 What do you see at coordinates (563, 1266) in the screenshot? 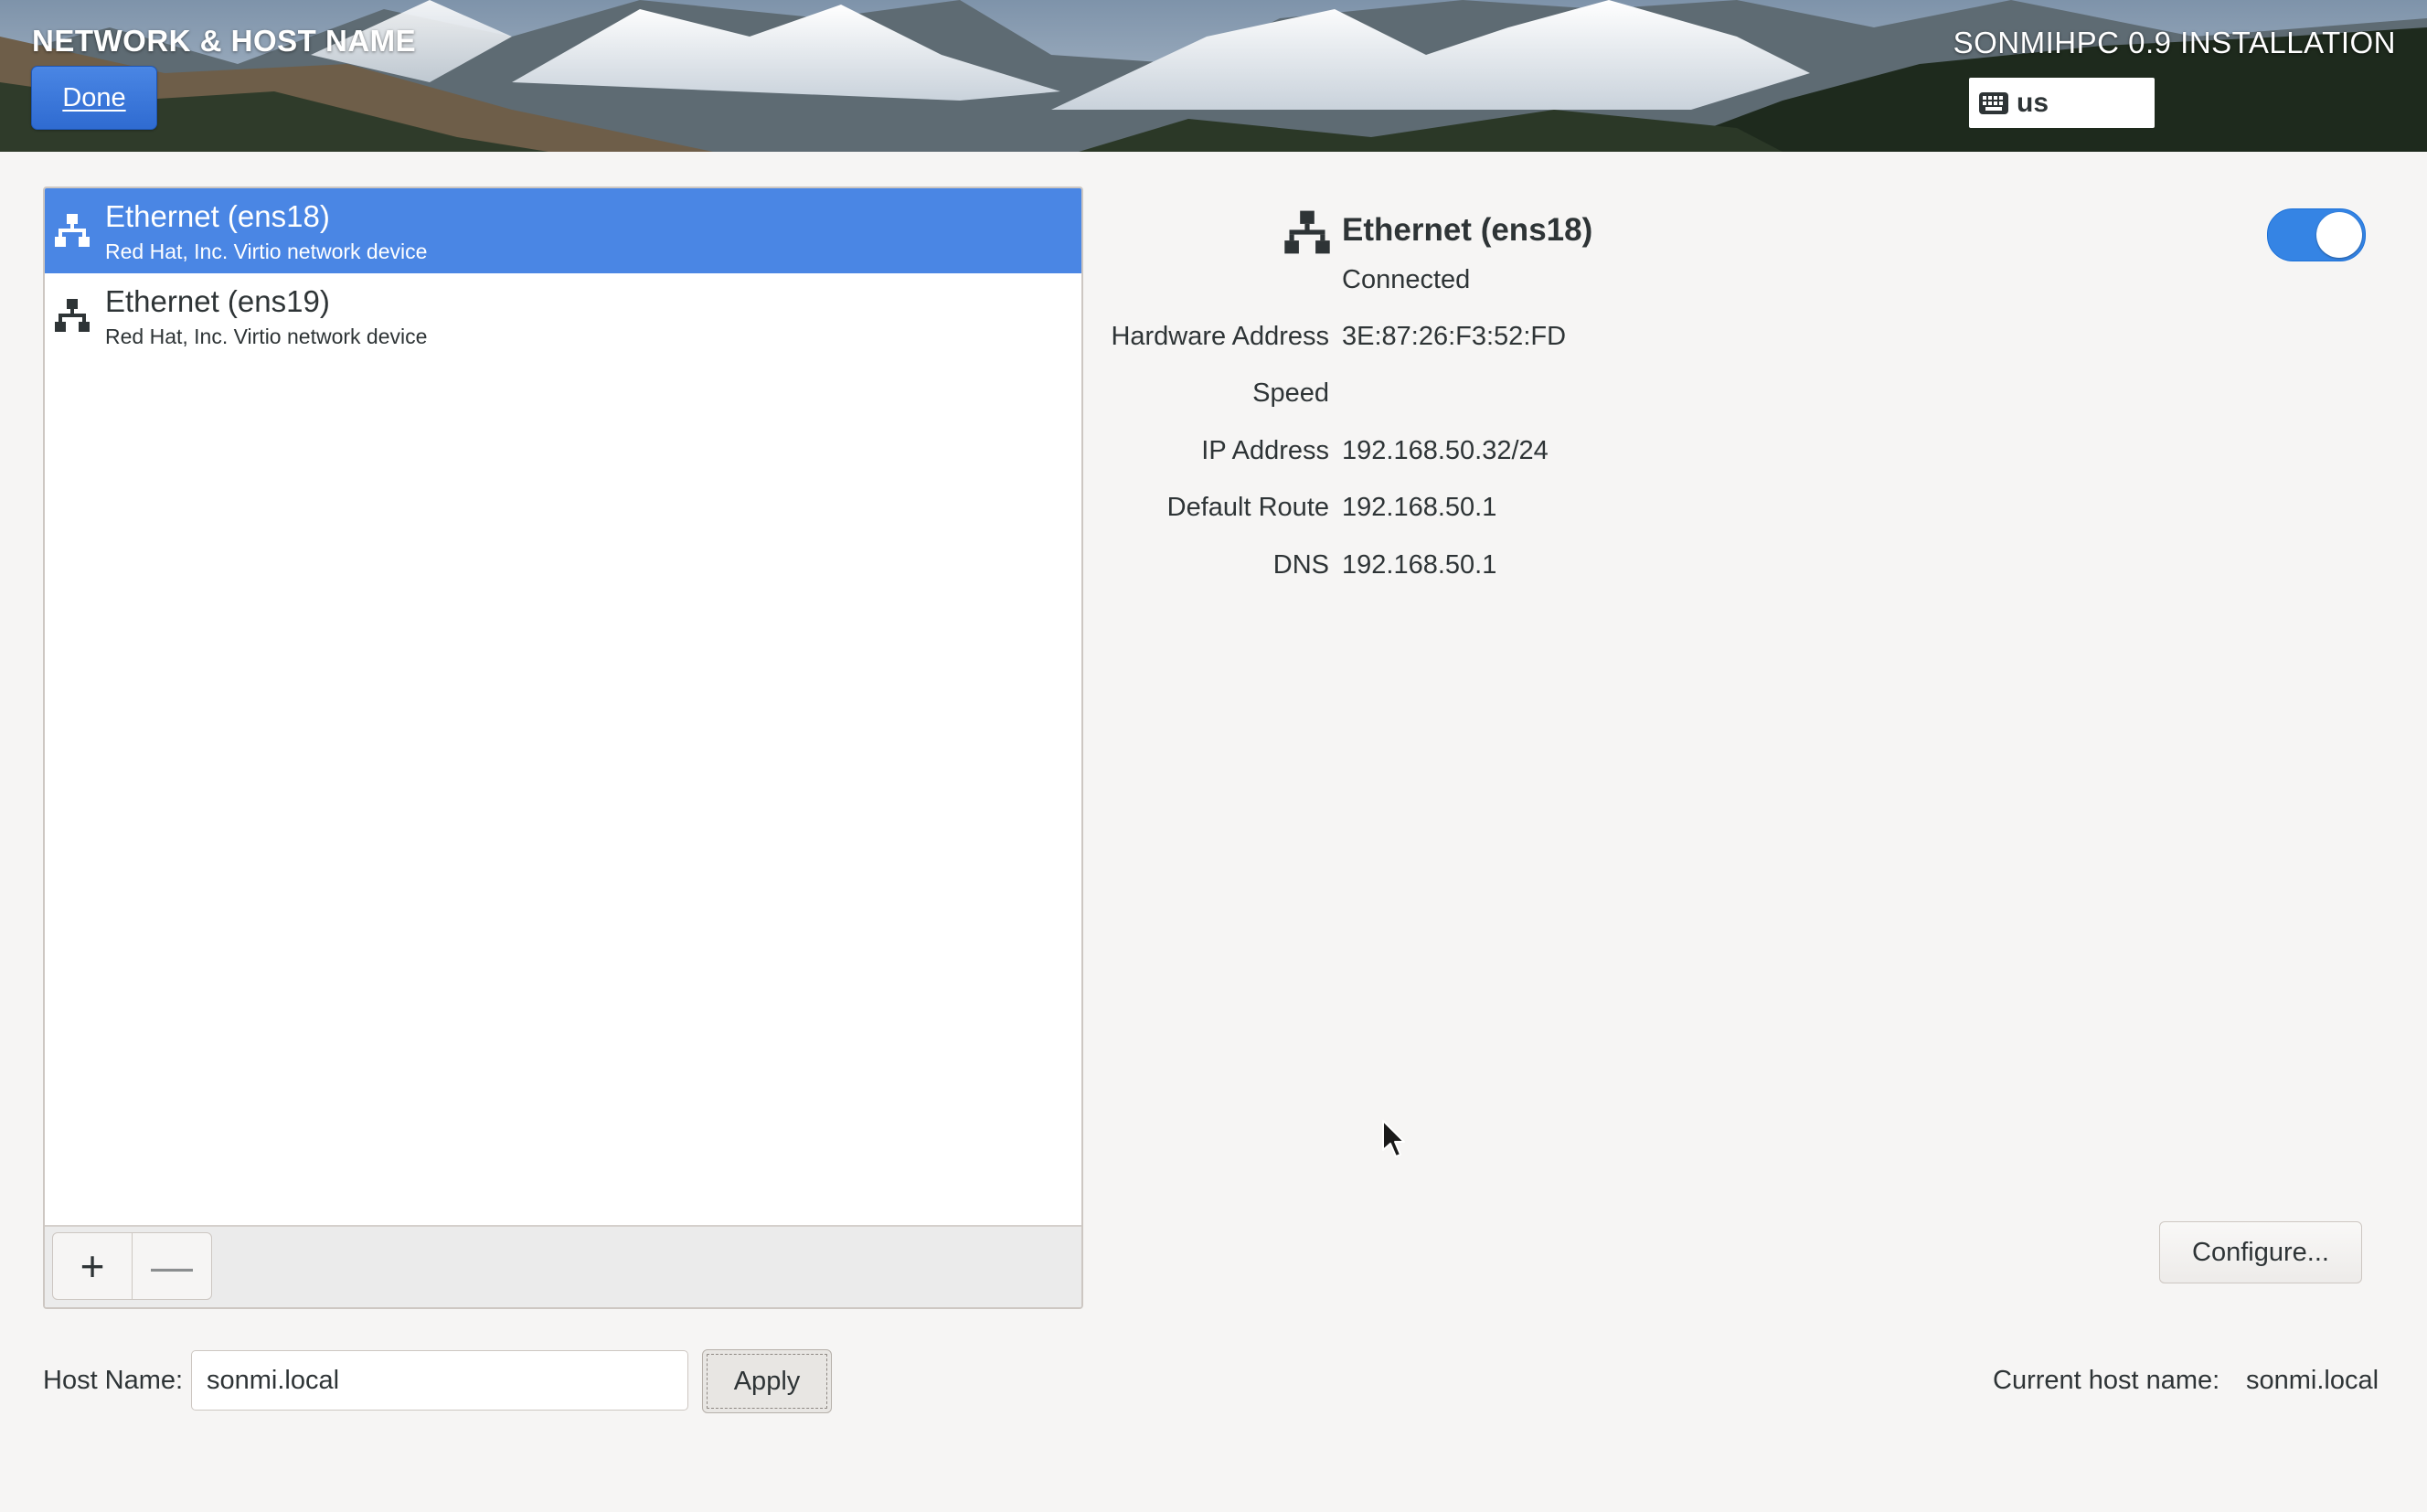
I see `device-list-toolbar: + —` at bounding box center [563, 1266].